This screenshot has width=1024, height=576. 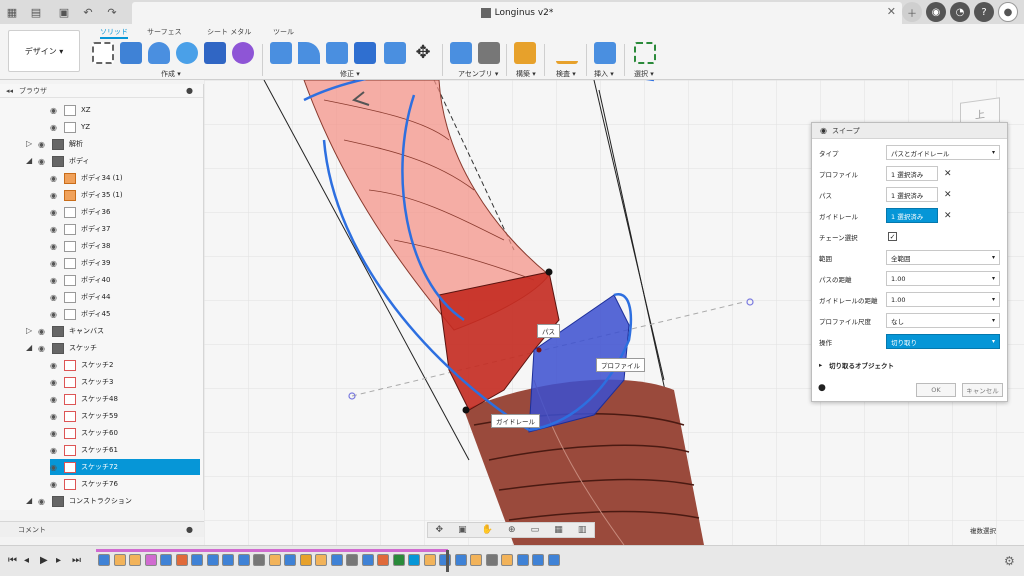 I want to click on timeline-marker, so click(x=447, y=561).